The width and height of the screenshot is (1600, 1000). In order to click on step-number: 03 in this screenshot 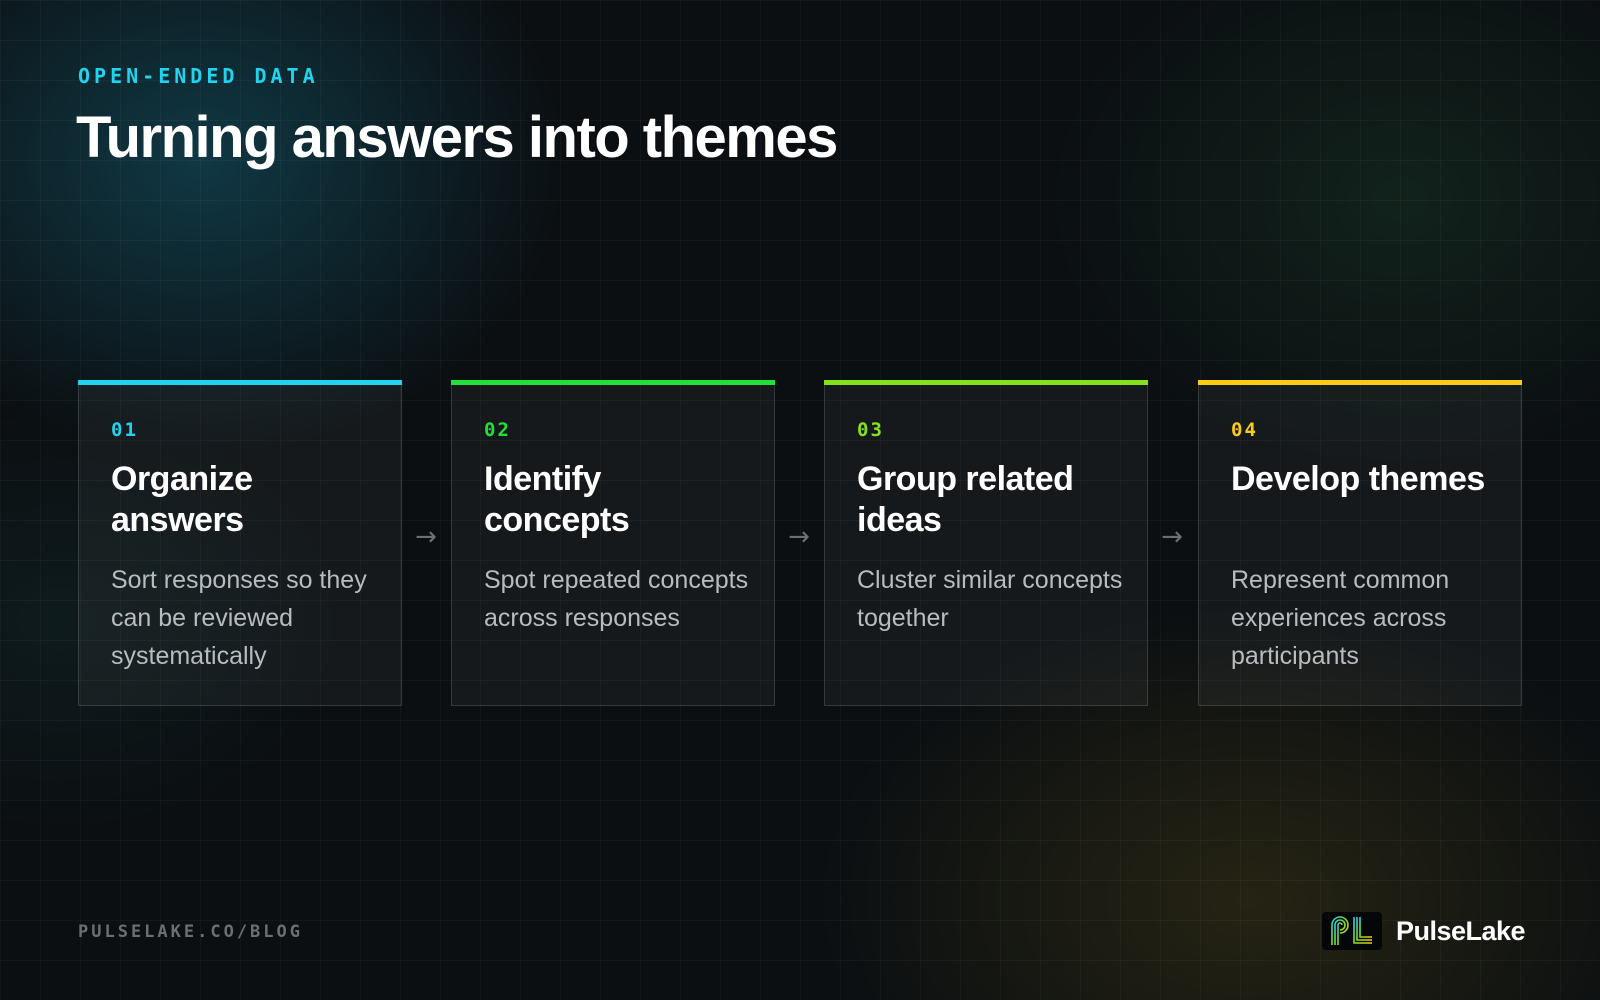, I will do `click(870, 430)`.